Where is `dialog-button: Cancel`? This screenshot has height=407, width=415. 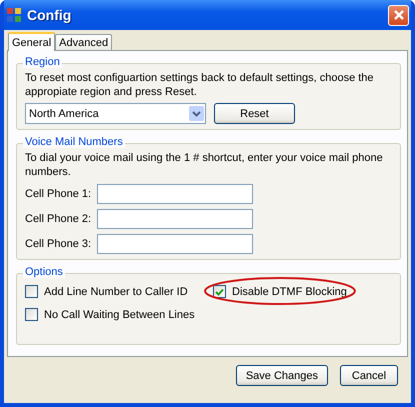 dialog-button: Cancel is located at coordinates (369, 375).